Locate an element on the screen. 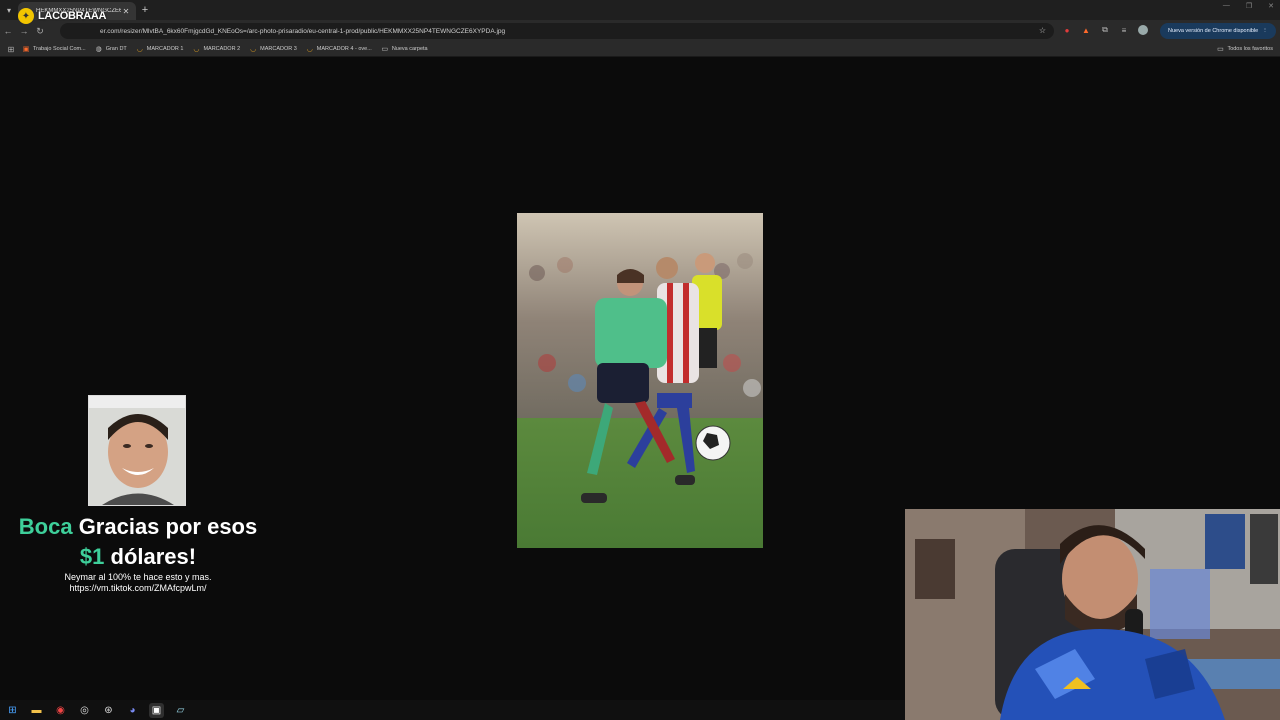 This screenshot has height=720, width=1280. taskbar: ⊞ ▬ ◉ ◎ ⊛ ◕ ▣ ▱ is located at coordinates (452, 710).